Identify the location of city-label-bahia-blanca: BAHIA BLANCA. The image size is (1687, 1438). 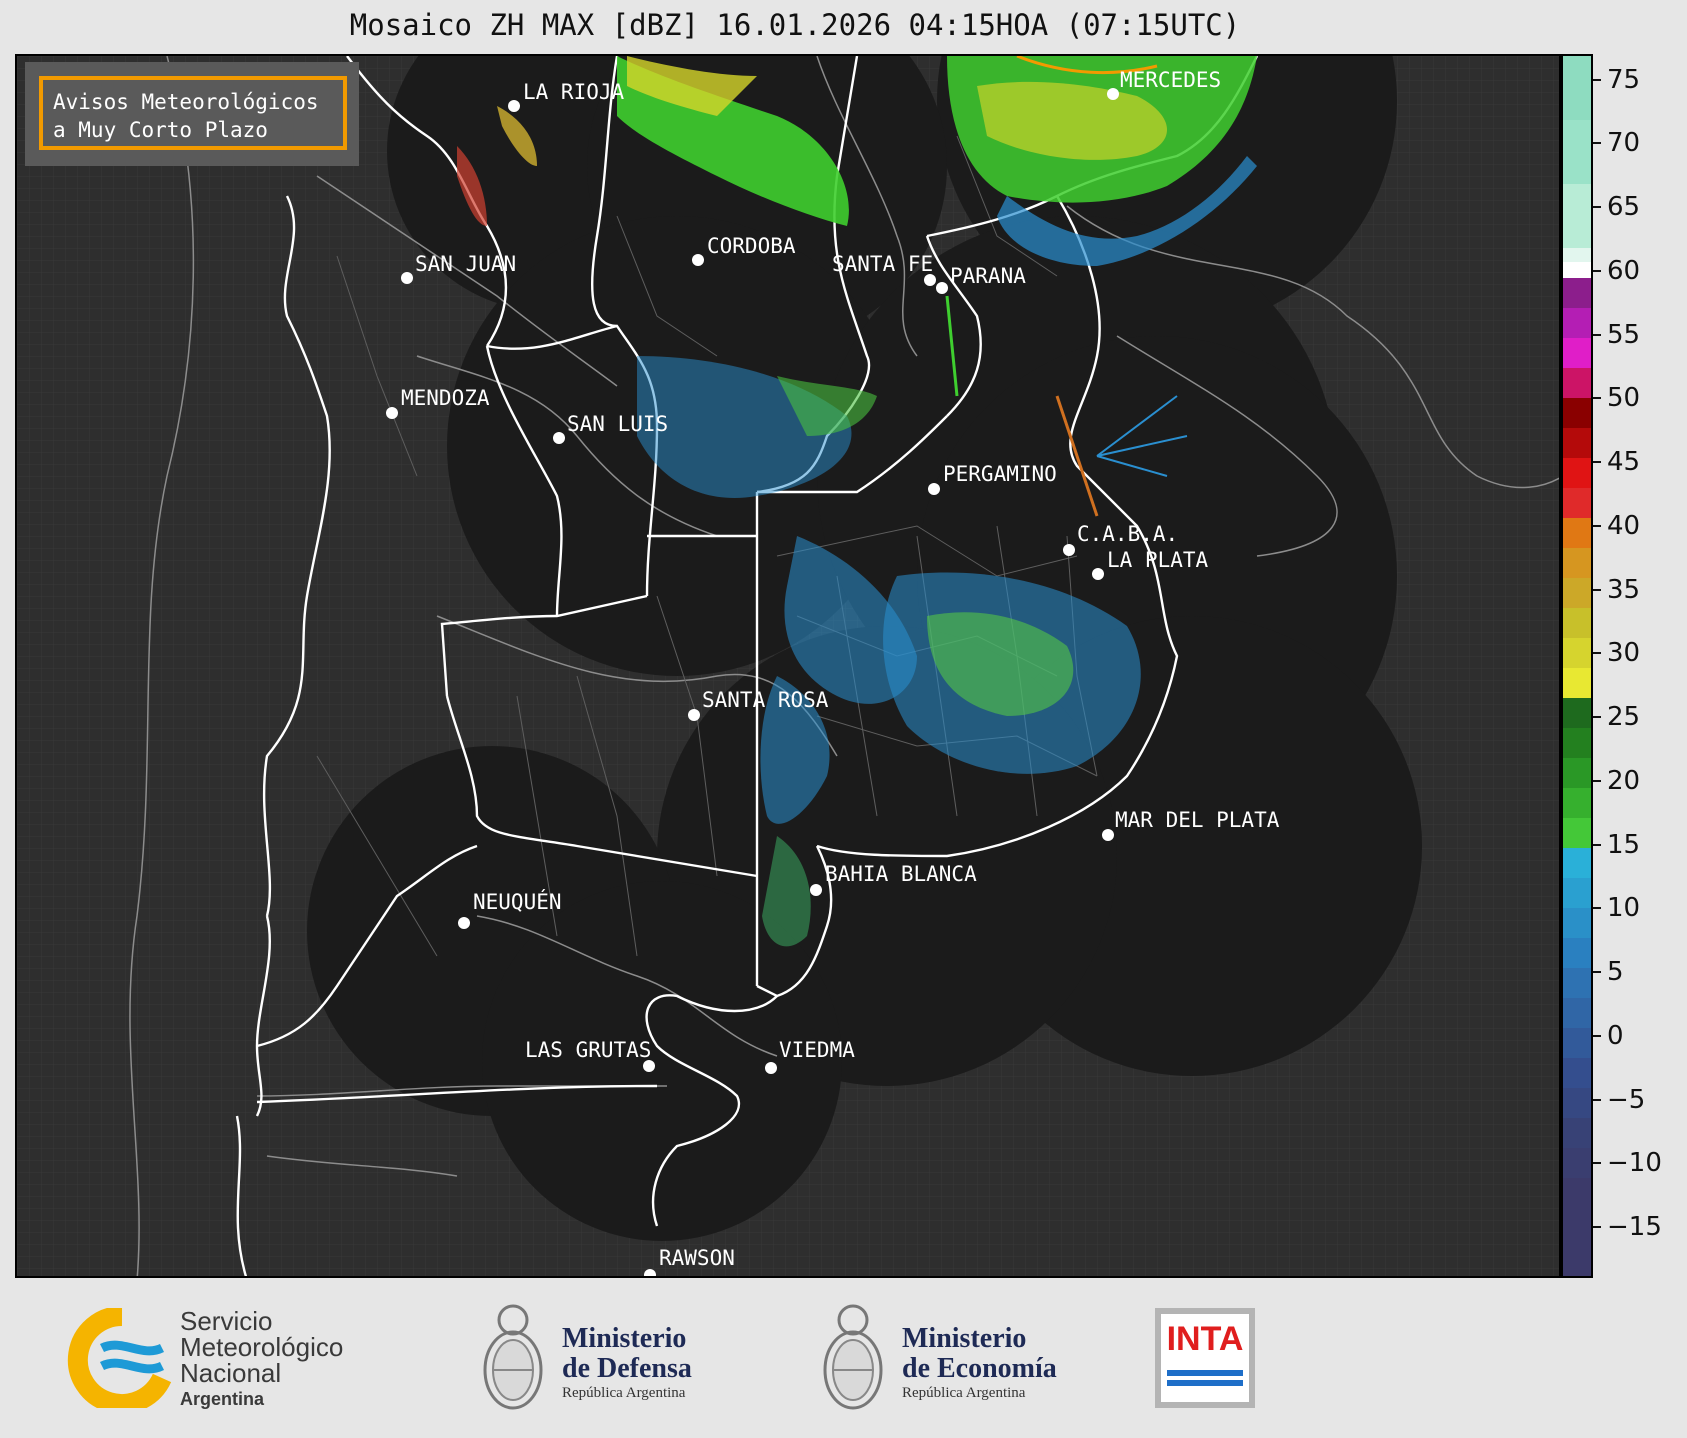
(901, 874).